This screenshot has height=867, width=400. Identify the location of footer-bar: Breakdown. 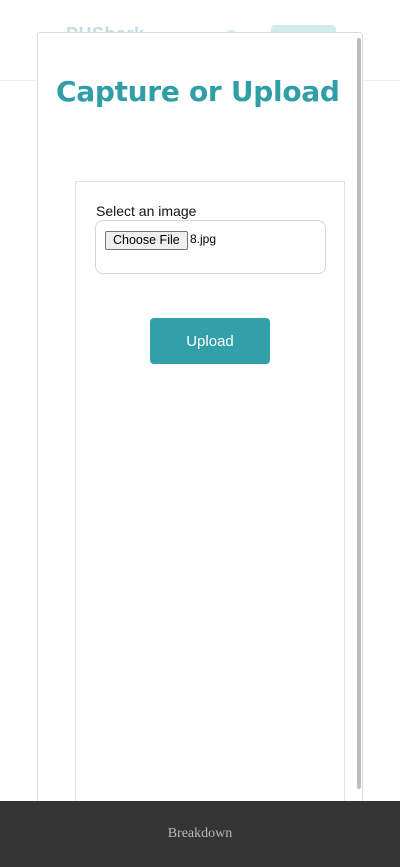
(200, 834).